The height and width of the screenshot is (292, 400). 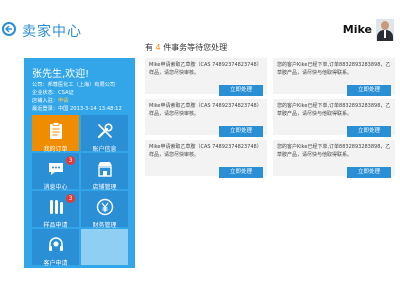 I want to click on page-title: 卖家中心, so click(x=52, y=32).